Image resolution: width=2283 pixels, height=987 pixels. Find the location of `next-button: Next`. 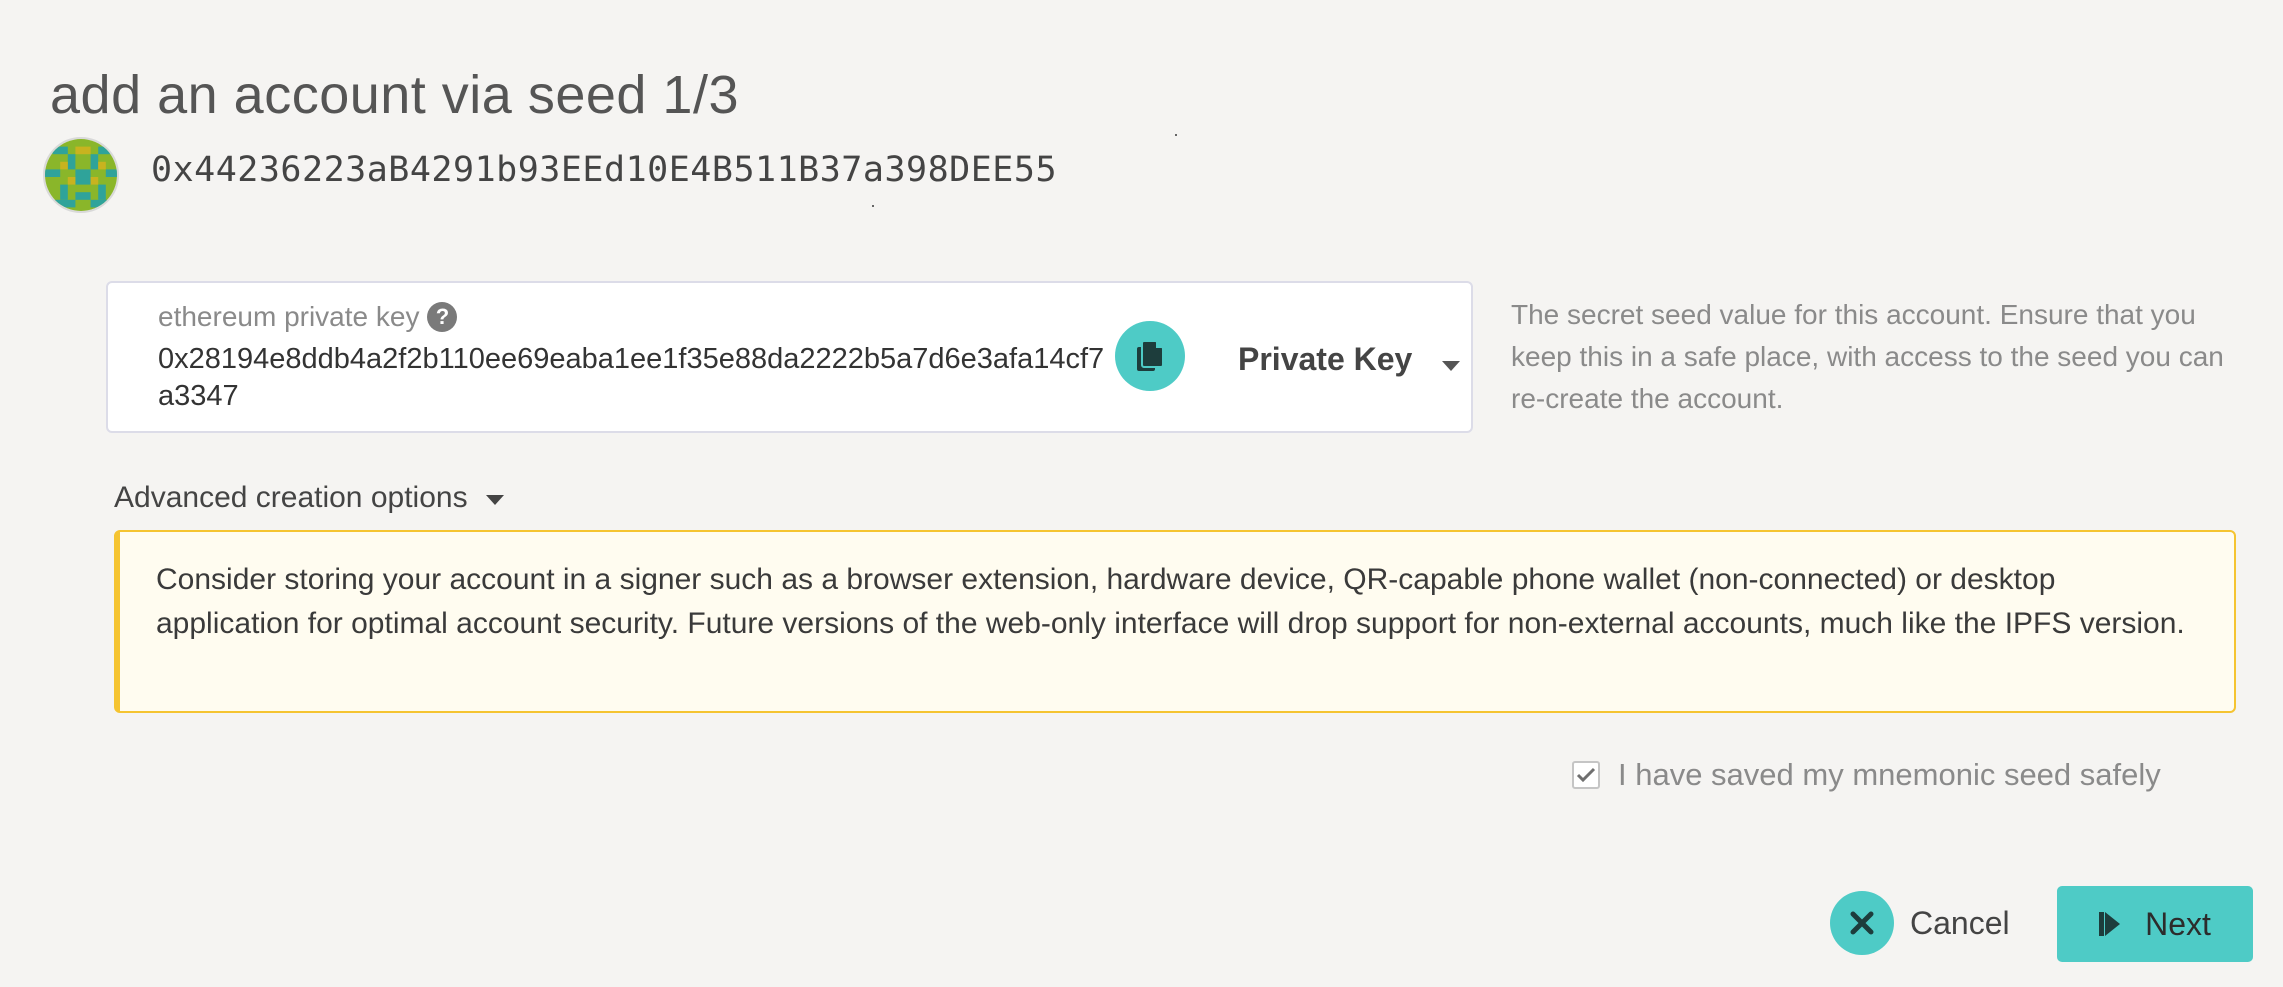

next-button: Next is located at coordinates (2155, 924).